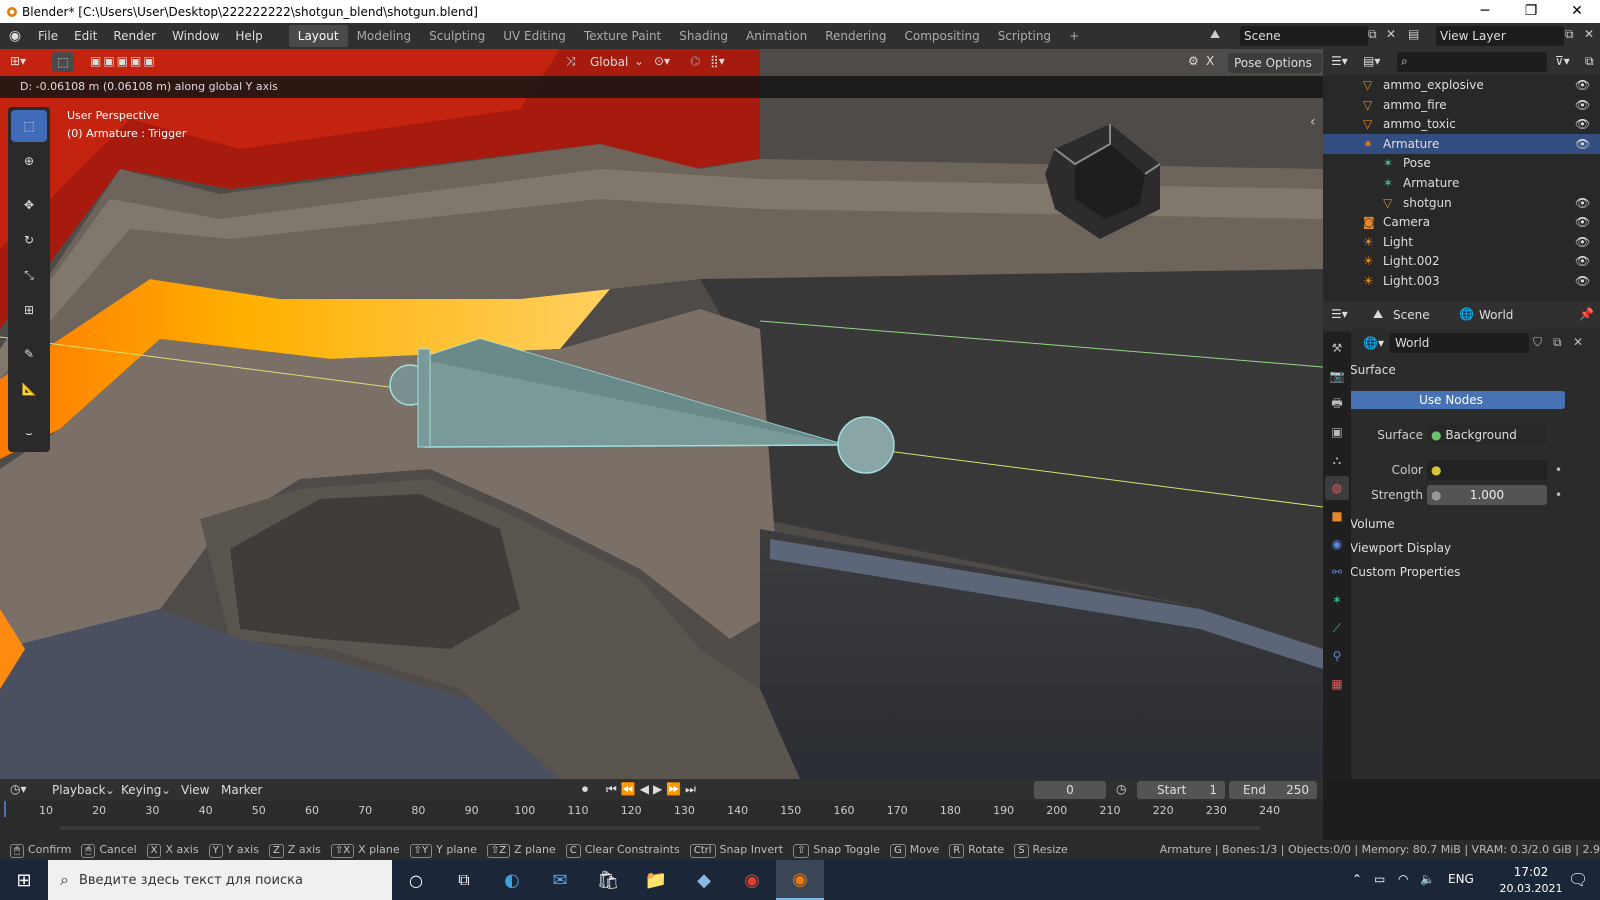 The height and width of the screenshot is (900, 1600). I want to click on edge-browser-icon: ◐, so click(512, 880).